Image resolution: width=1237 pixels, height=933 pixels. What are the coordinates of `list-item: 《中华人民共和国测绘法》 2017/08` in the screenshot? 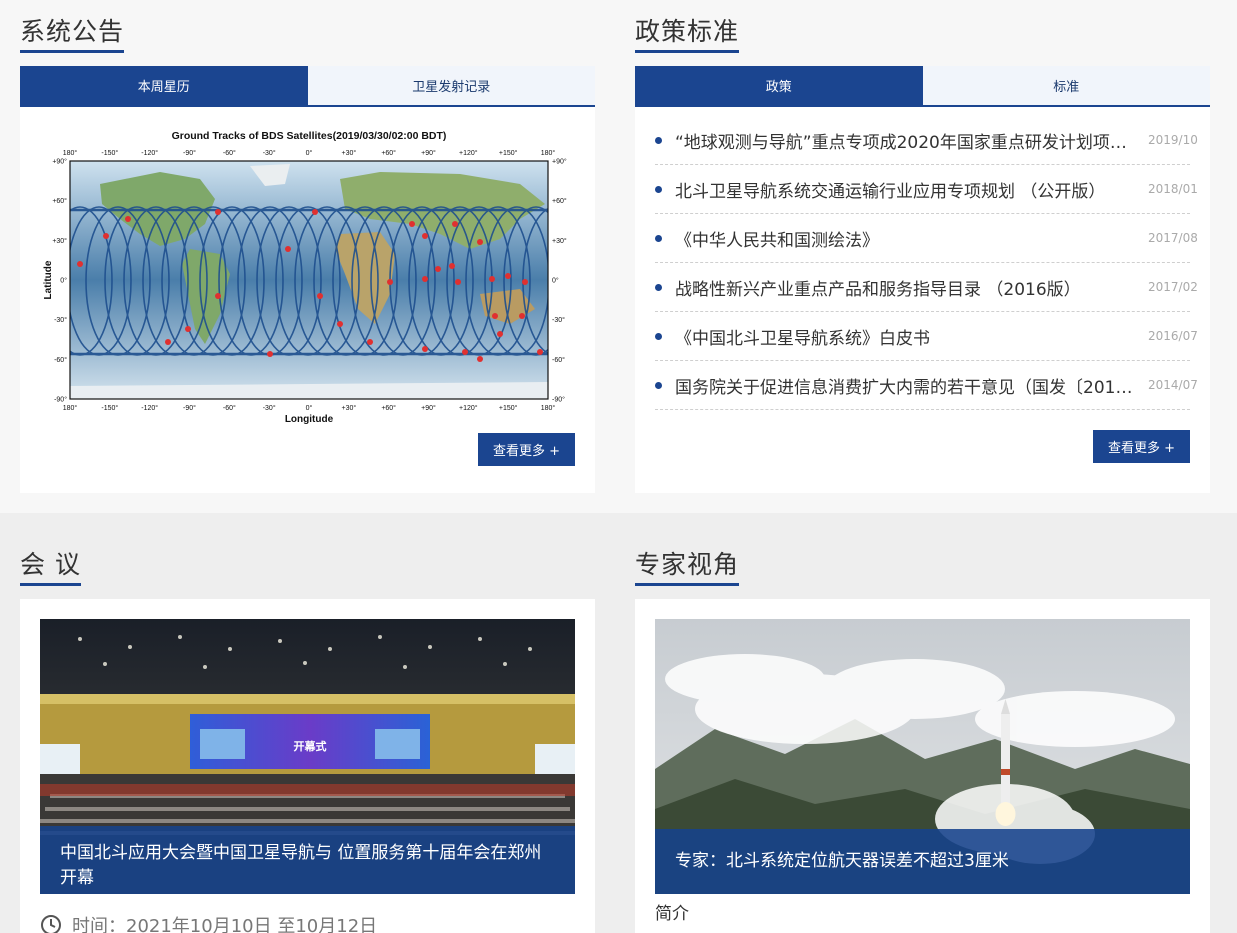 It's located at (926, 238).